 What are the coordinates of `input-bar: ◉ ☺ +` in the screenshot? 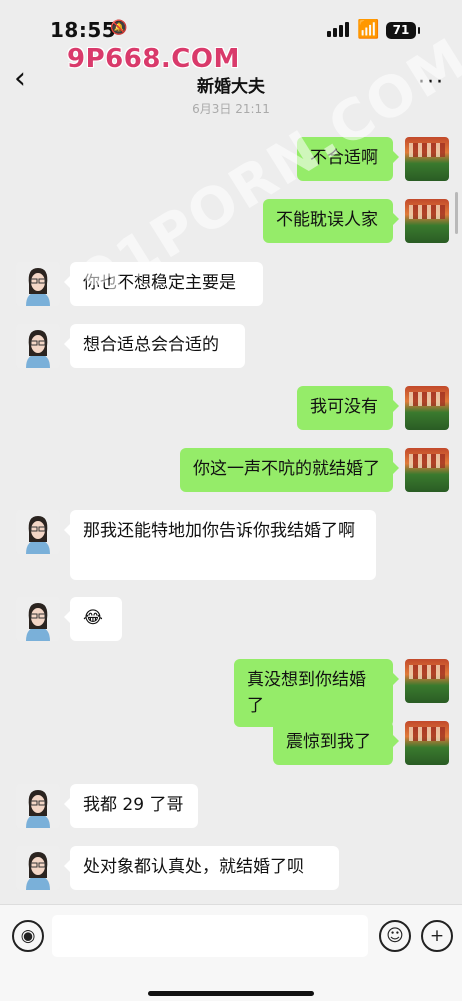 It's located at (231, 952).